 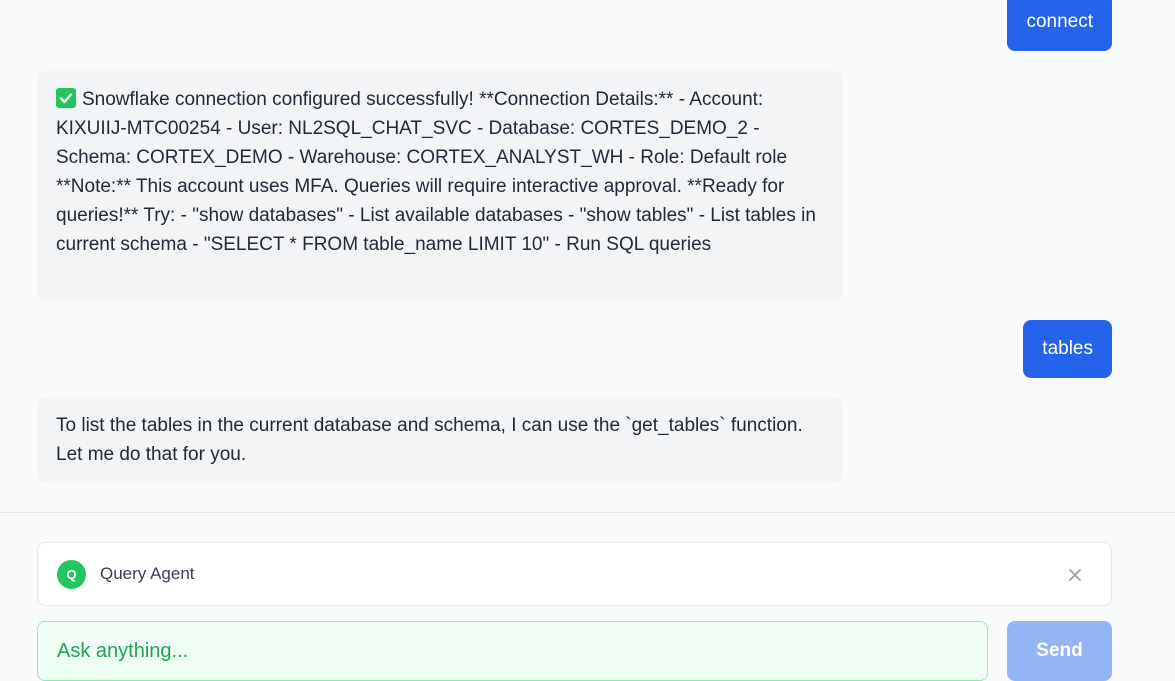 I want to click on check-mark-icon, so click(x=66, y=98).